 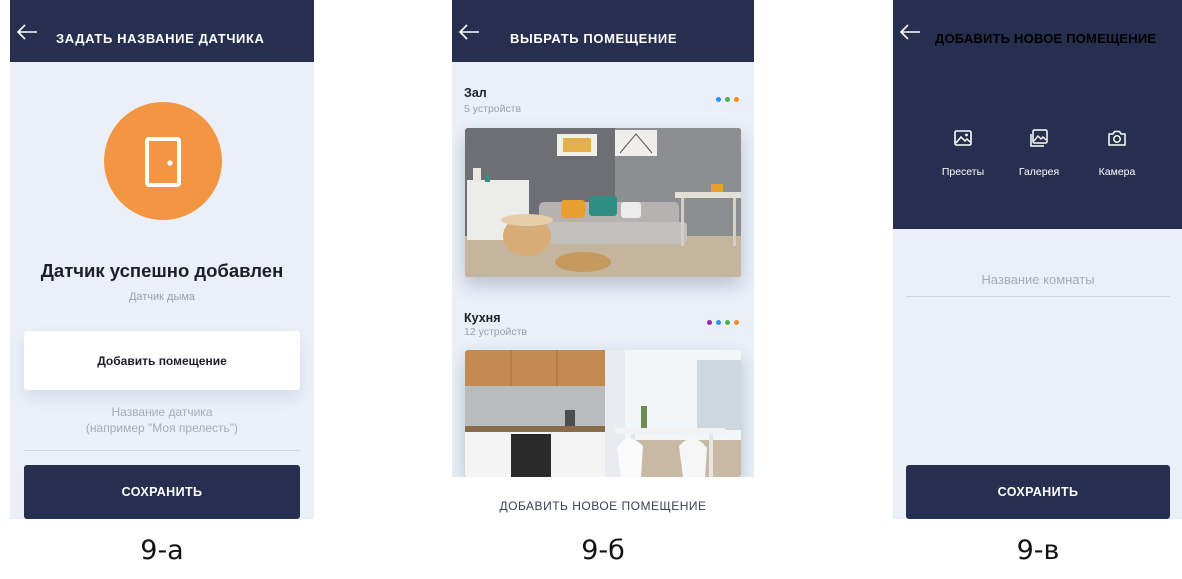 I want to click on room-name: Кухня, so click(x=482, y=318).